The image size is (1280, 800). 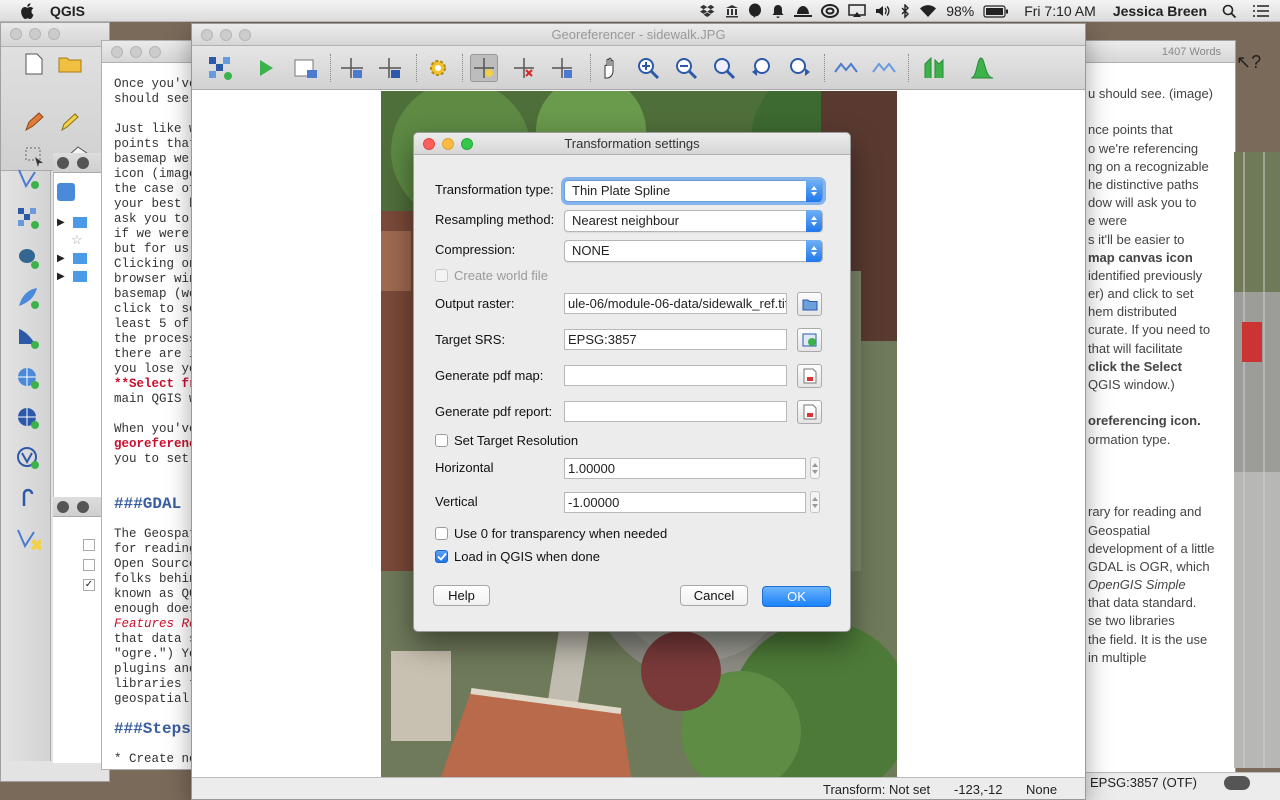 What do you see at coordinates (491, 275) in the screenshot?
I see `create-world-file-checkbox: Create world file` at bounding box center [491, 275].